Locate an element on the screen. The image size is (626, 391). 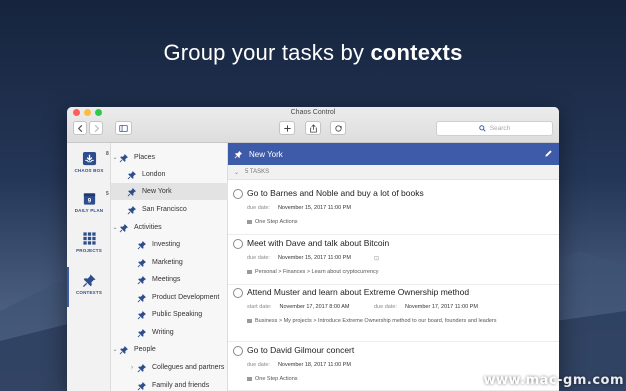
task-title: Meet with Dave and talk about Bitcoin is located at coordinates (318, 243).